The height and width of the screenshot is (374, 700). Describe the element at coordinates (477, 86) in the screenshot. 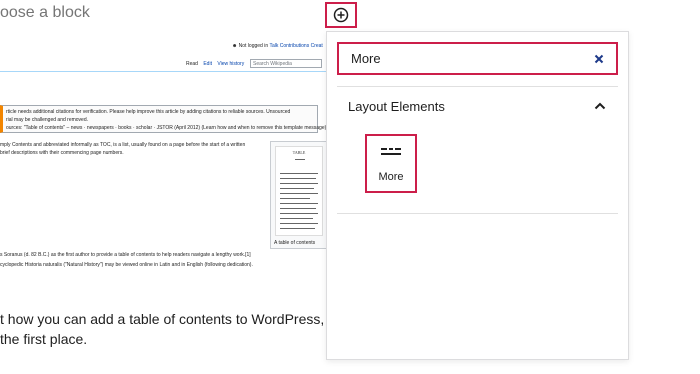

I see `popover-divider-top` at that location.